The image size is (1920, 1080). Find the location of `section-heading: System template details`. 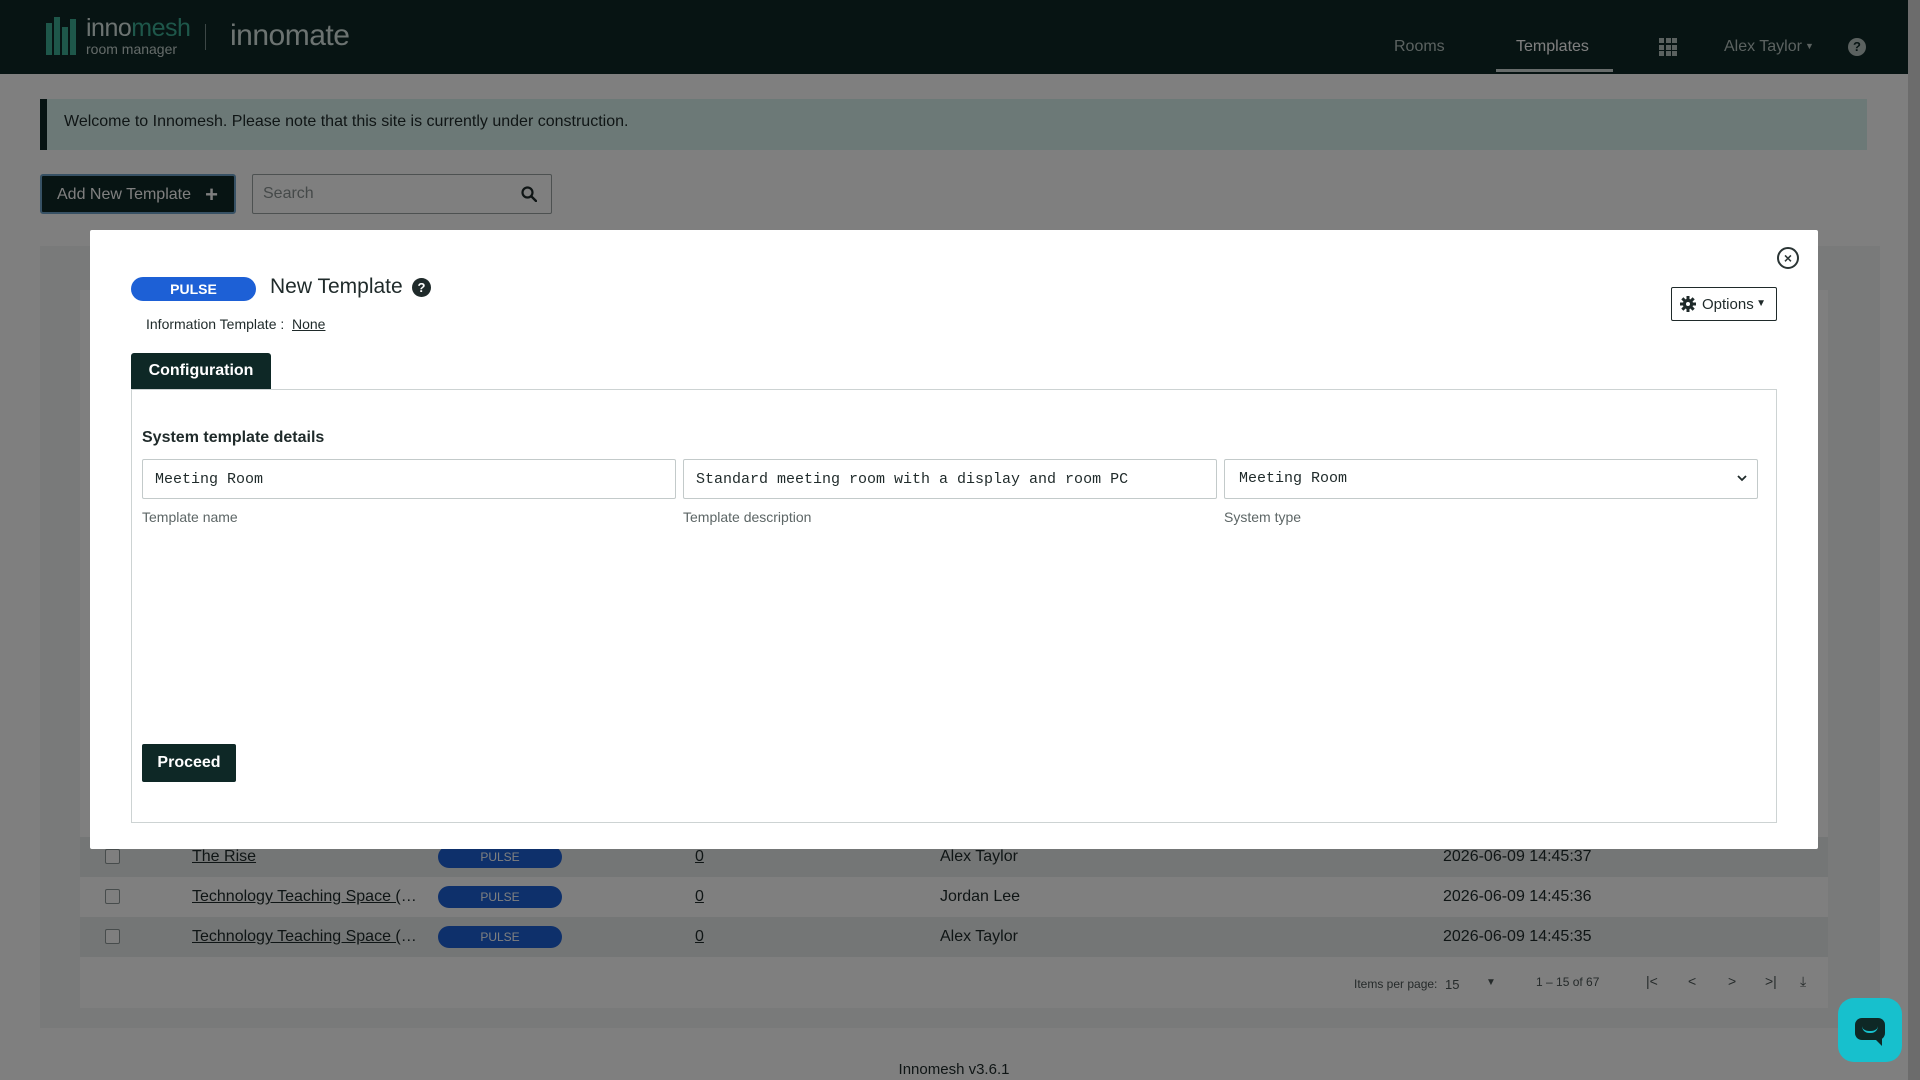

section-heading: System template details is located at coordinates (233, 437).